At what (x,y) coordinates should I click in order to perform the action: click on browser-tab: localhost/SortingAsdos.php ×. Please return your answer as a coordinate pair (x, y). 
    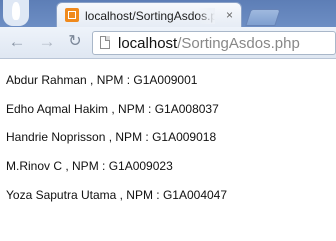
    Looking at the image, I should click on (149, 14).